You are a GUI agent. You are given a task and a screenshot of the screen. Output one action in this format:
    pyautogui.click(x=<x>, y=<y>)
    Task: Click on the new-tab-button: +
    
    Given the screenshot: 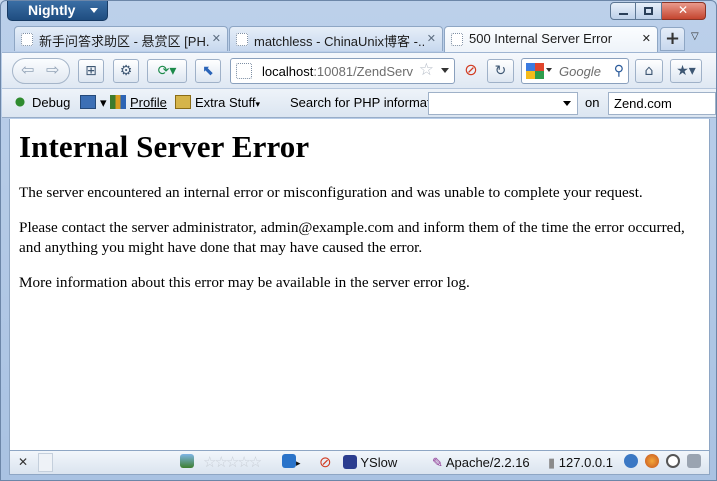 What is the action you would take?
    pyautogui.click(x=672, y=39)
    